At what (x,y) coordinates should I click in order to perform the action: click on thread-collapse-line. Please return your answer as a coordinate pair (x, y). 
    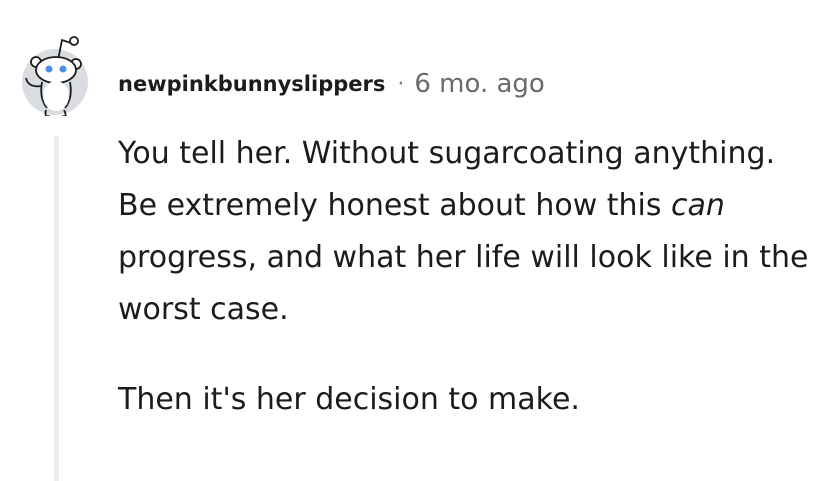
    Looking at the image, I should click on (56, 308).